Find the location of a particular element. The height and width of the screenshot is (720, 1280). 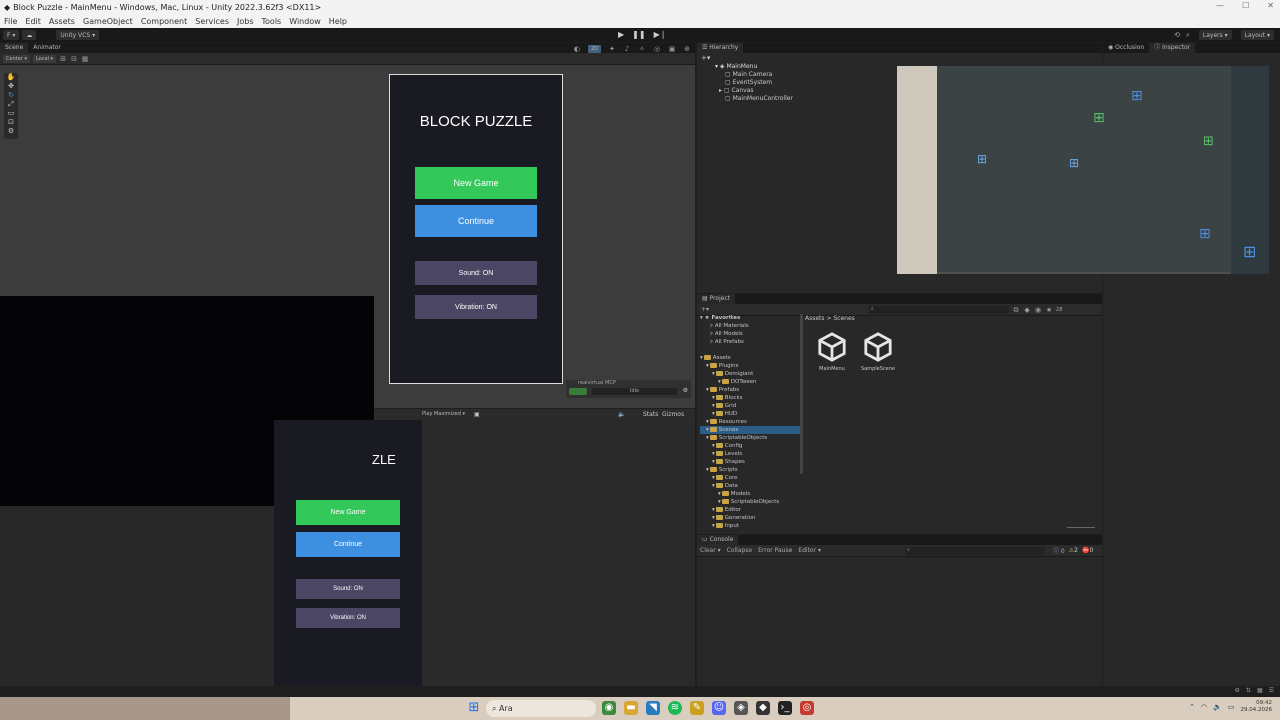

project-tree-item: ▾ ScriptableObjects is located at coordinates (750, 502).